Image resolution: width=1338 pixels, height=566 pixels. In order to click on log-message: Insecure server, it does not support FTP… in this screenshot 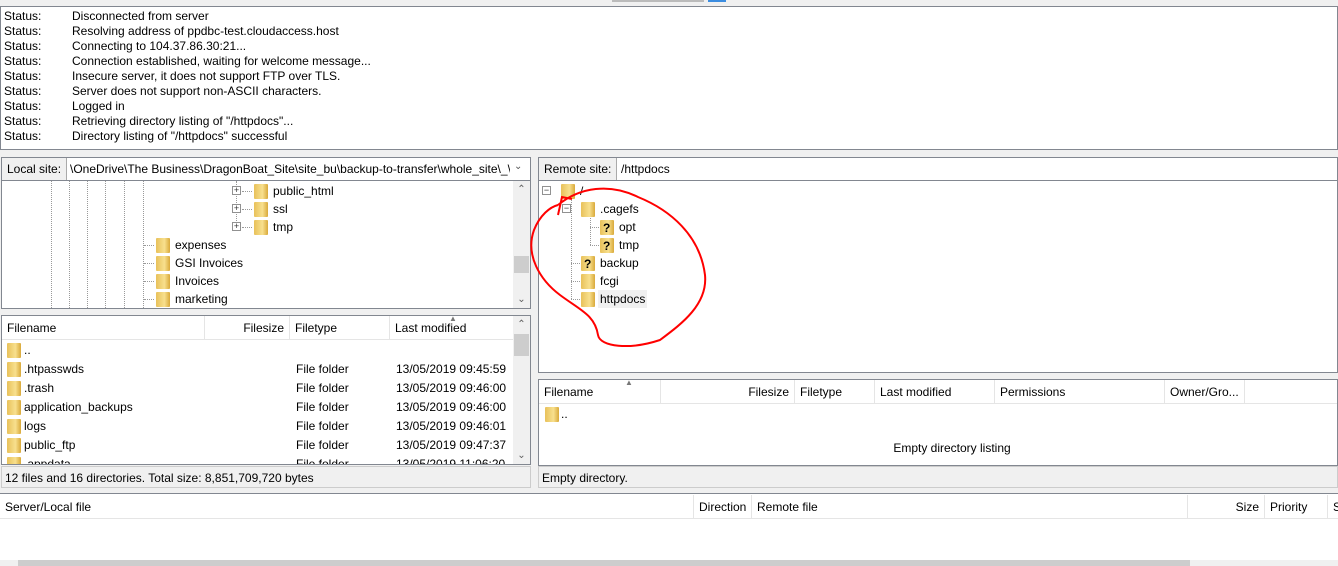, I will do `click(206, 76)`.